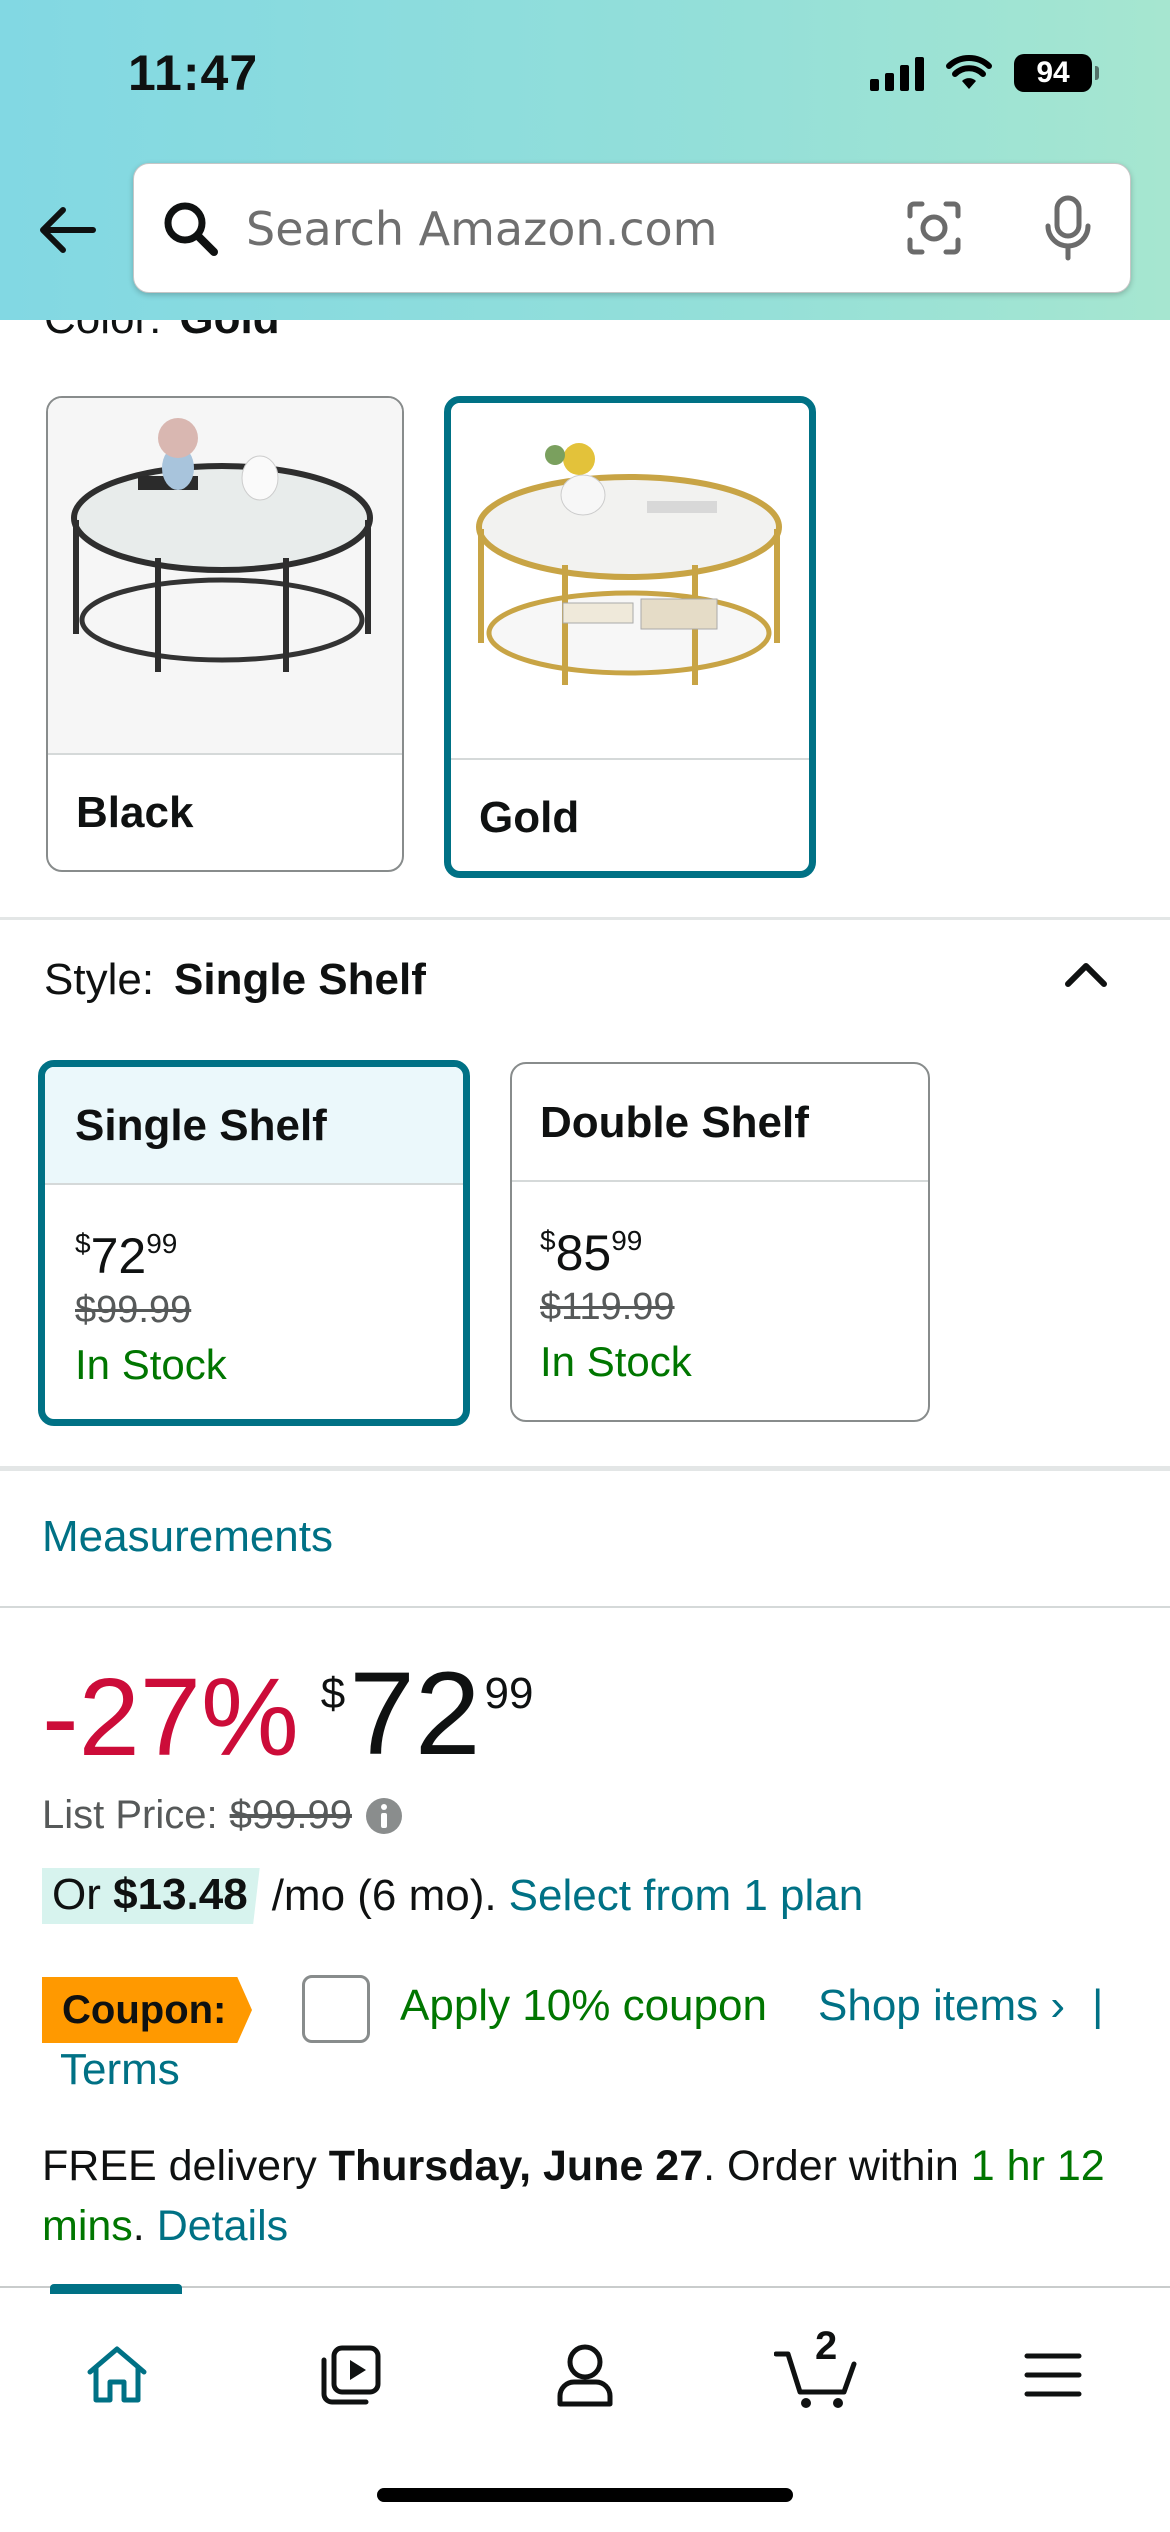  I want to click on style-label: Style: Single Shelf, so click(235, 980).